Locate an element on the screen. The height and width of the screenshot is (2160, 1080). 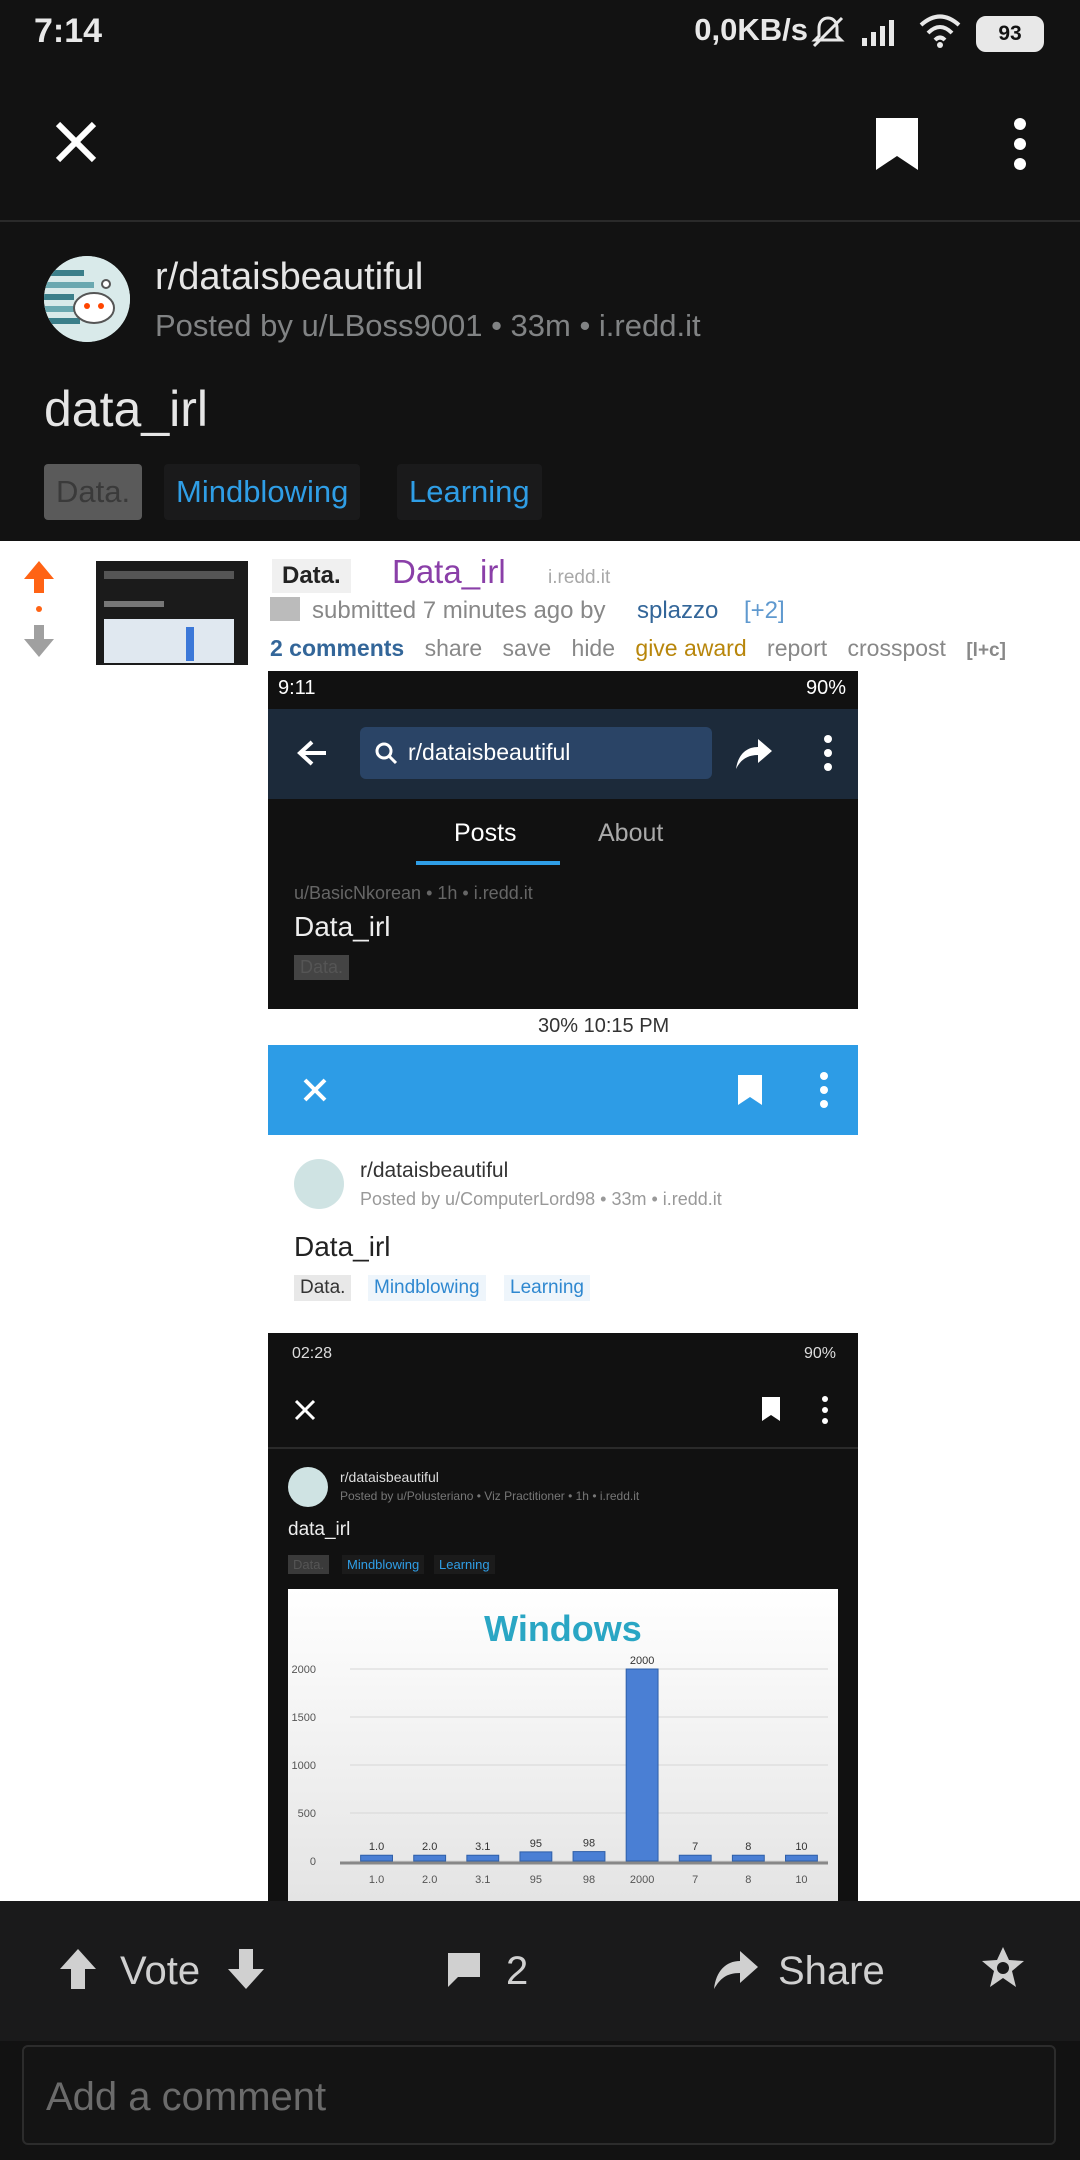
data-label: 98 is located at coordinates (589, 1844).